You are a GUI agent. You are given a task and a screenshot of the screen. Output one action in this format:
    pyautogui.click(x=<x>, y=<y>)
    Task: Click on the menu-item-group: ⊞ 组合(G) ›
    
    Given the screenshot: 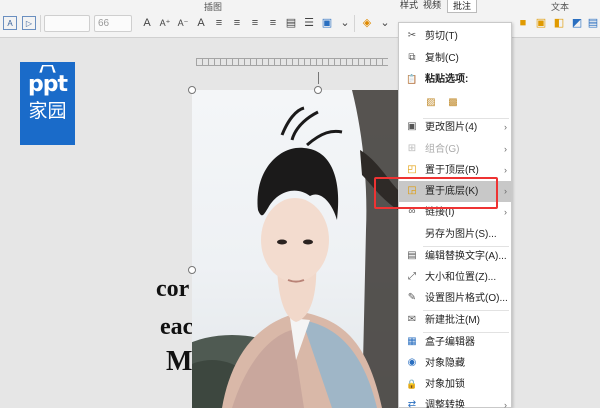 What is the action you would take?
    pyautogui.click(x=455, y=149)
    